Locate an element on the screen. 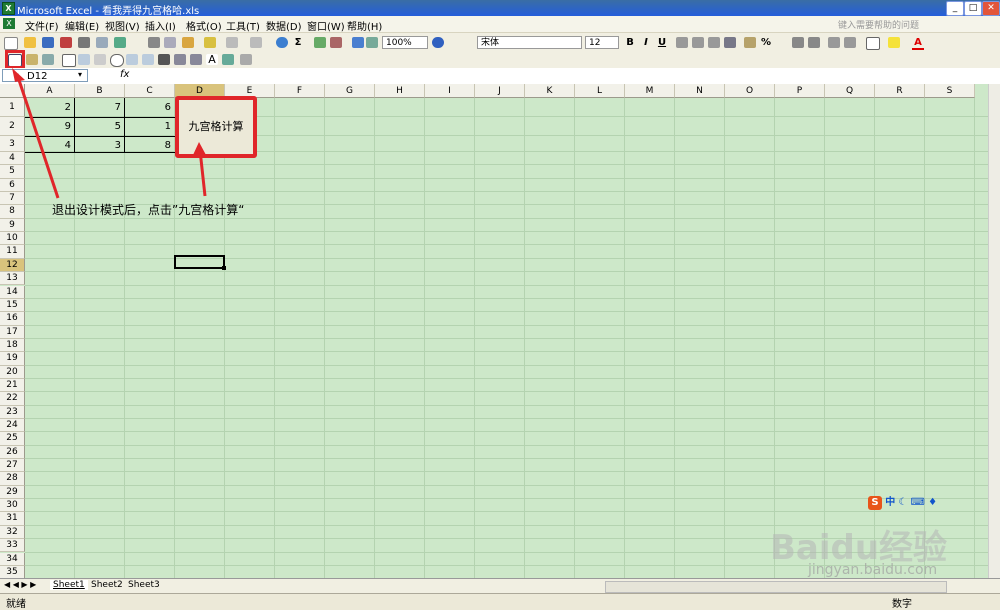 This screenshot has width=1000, height=610. arrow-to-design-mode is located at coordinates (37, 136).